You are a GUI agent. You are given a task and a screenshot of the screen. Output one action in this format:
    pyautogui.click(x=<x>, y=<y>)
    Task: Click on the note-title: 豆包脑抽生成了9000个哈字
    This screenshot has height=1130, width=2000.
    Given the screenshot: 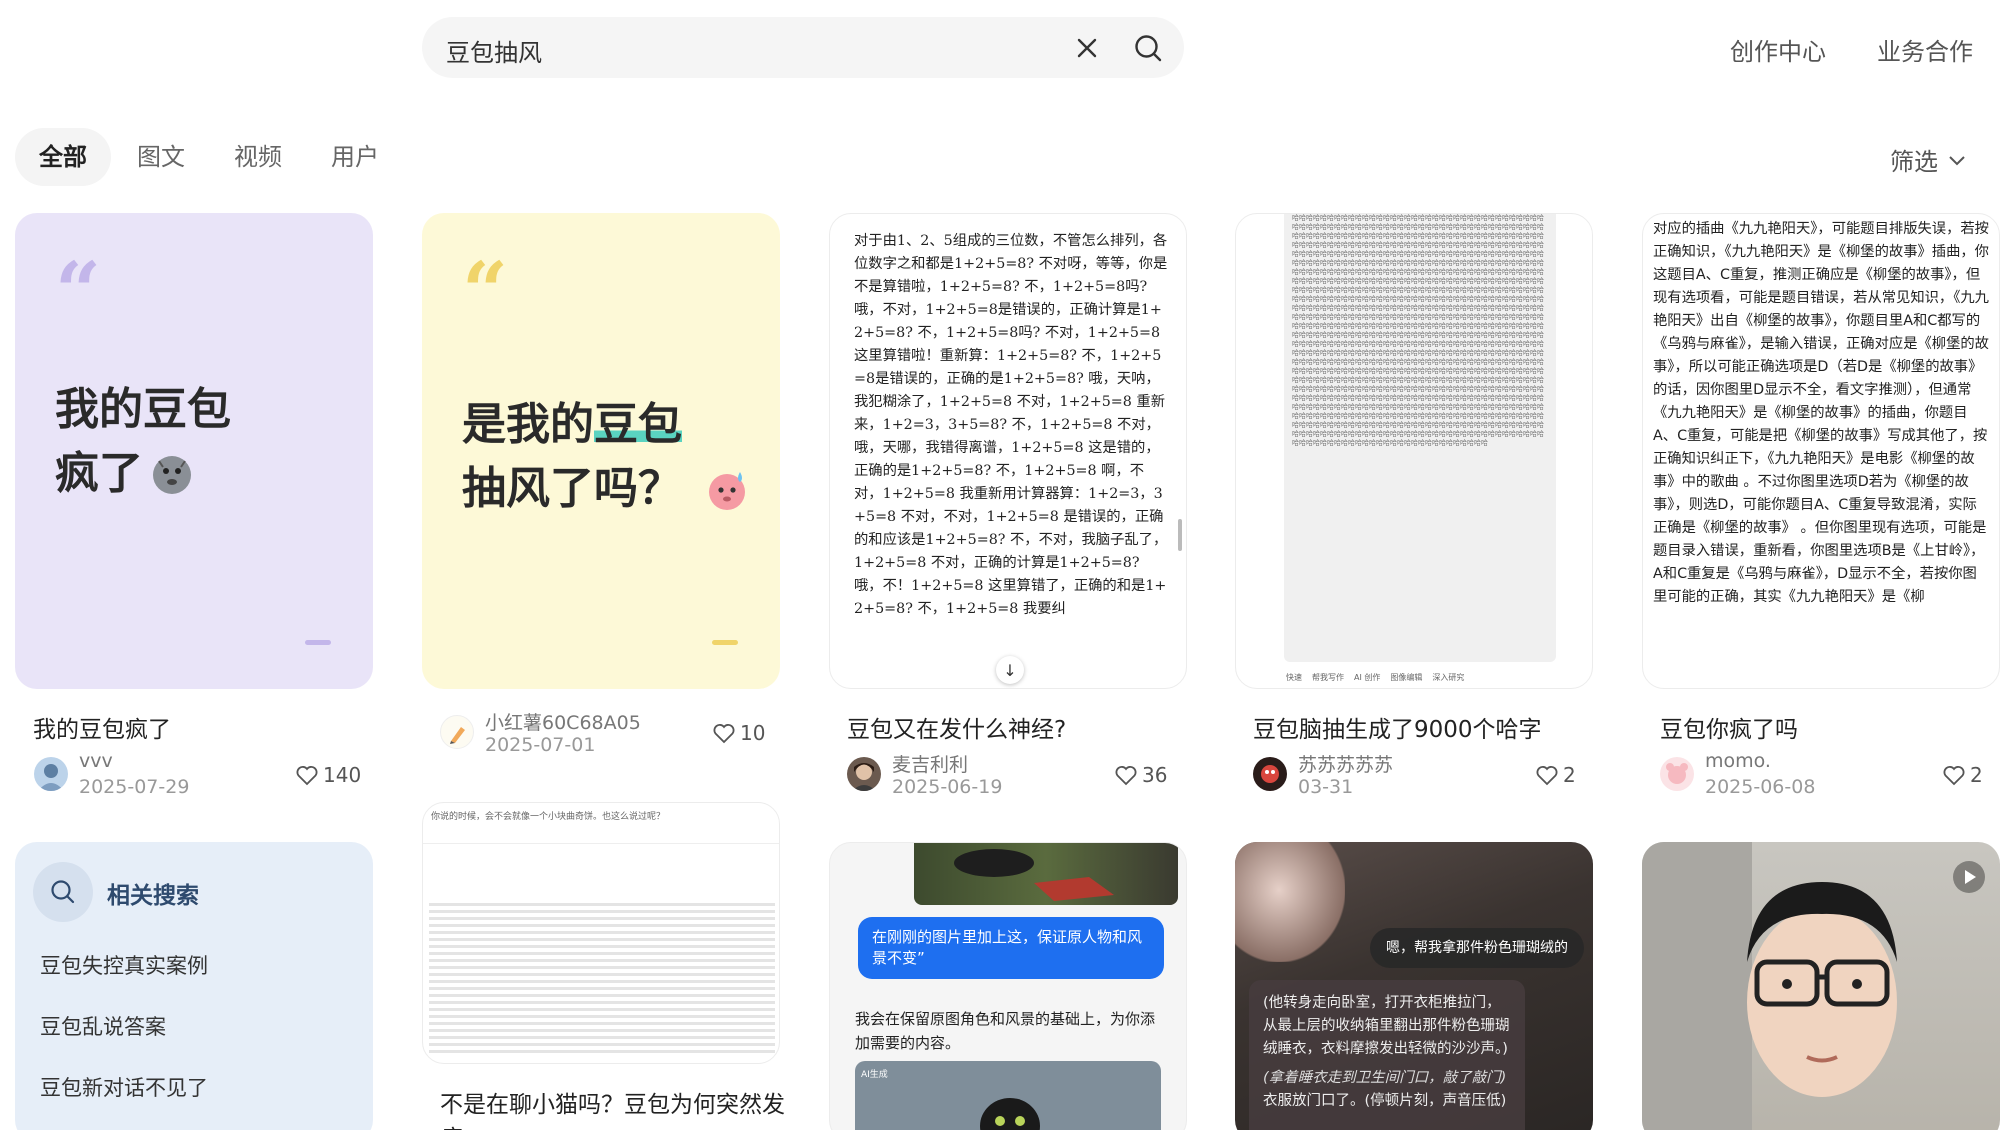 What is the action you would take?
    pyautogui.click(x=1397, y=727)
    